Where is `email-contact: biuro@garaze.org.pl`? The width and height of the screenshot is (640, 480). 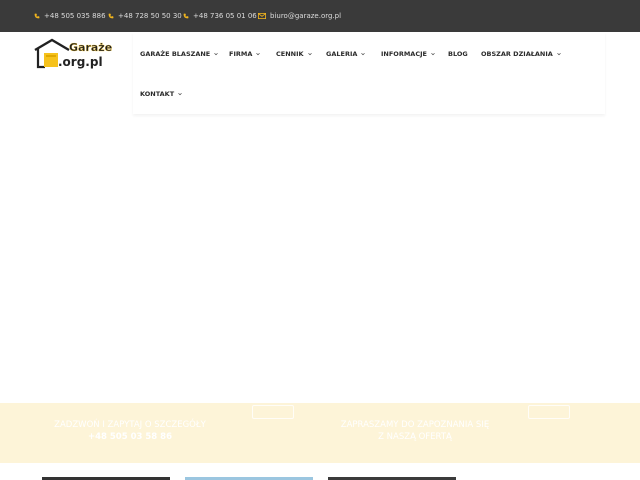 email-contact: biuro@garaze.org.pl is located at coordinates (299, 16).